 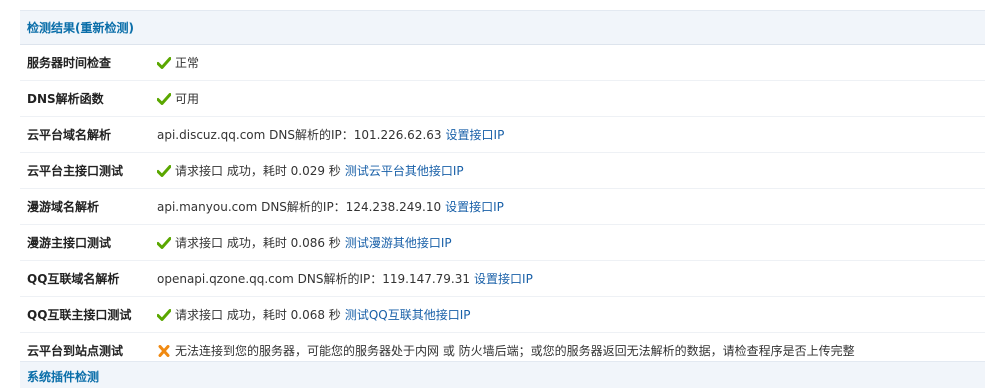 I want to click on result-row: QQ互联主接口测试 请求接口 成功，耗时 0.068 秒测试QQ互联其他接口IP, so click(x=502, y=315).